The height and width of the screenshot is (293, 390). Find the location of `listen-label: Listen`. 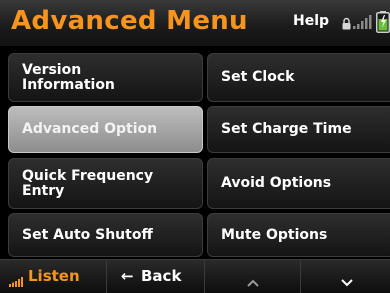

listen-label: Listen is located at coordinates (54, 276).